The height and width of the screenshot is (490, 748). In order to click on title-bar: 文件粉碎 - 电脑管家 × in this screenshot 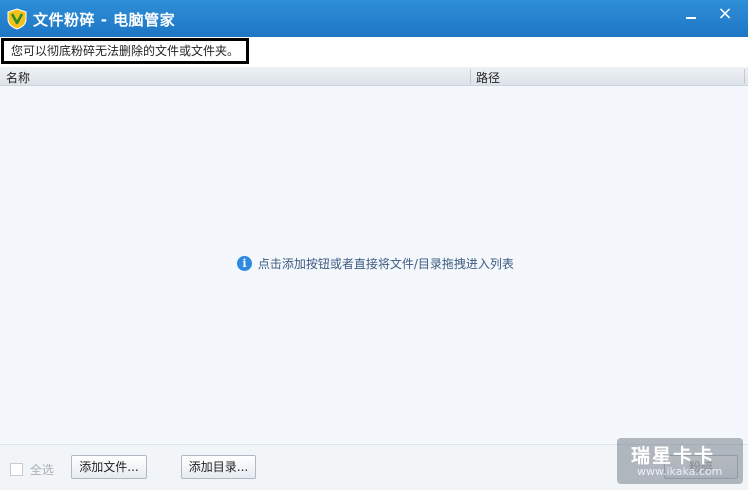, I will do `click(374, 18)`.